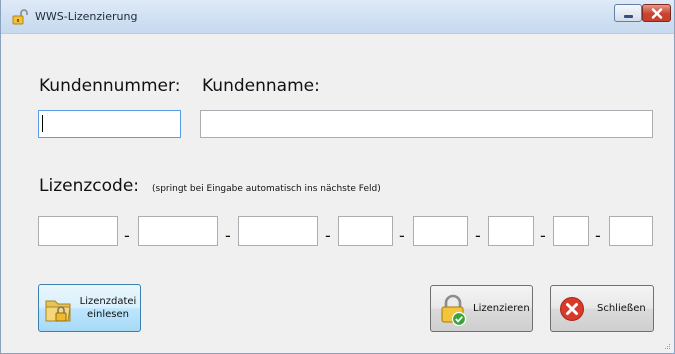  What do you see at coordinates (89, 308) in the screenshot?
I see `read-license-file-button: Lizenzdatei einlesen` at bounding box center [89, 308].